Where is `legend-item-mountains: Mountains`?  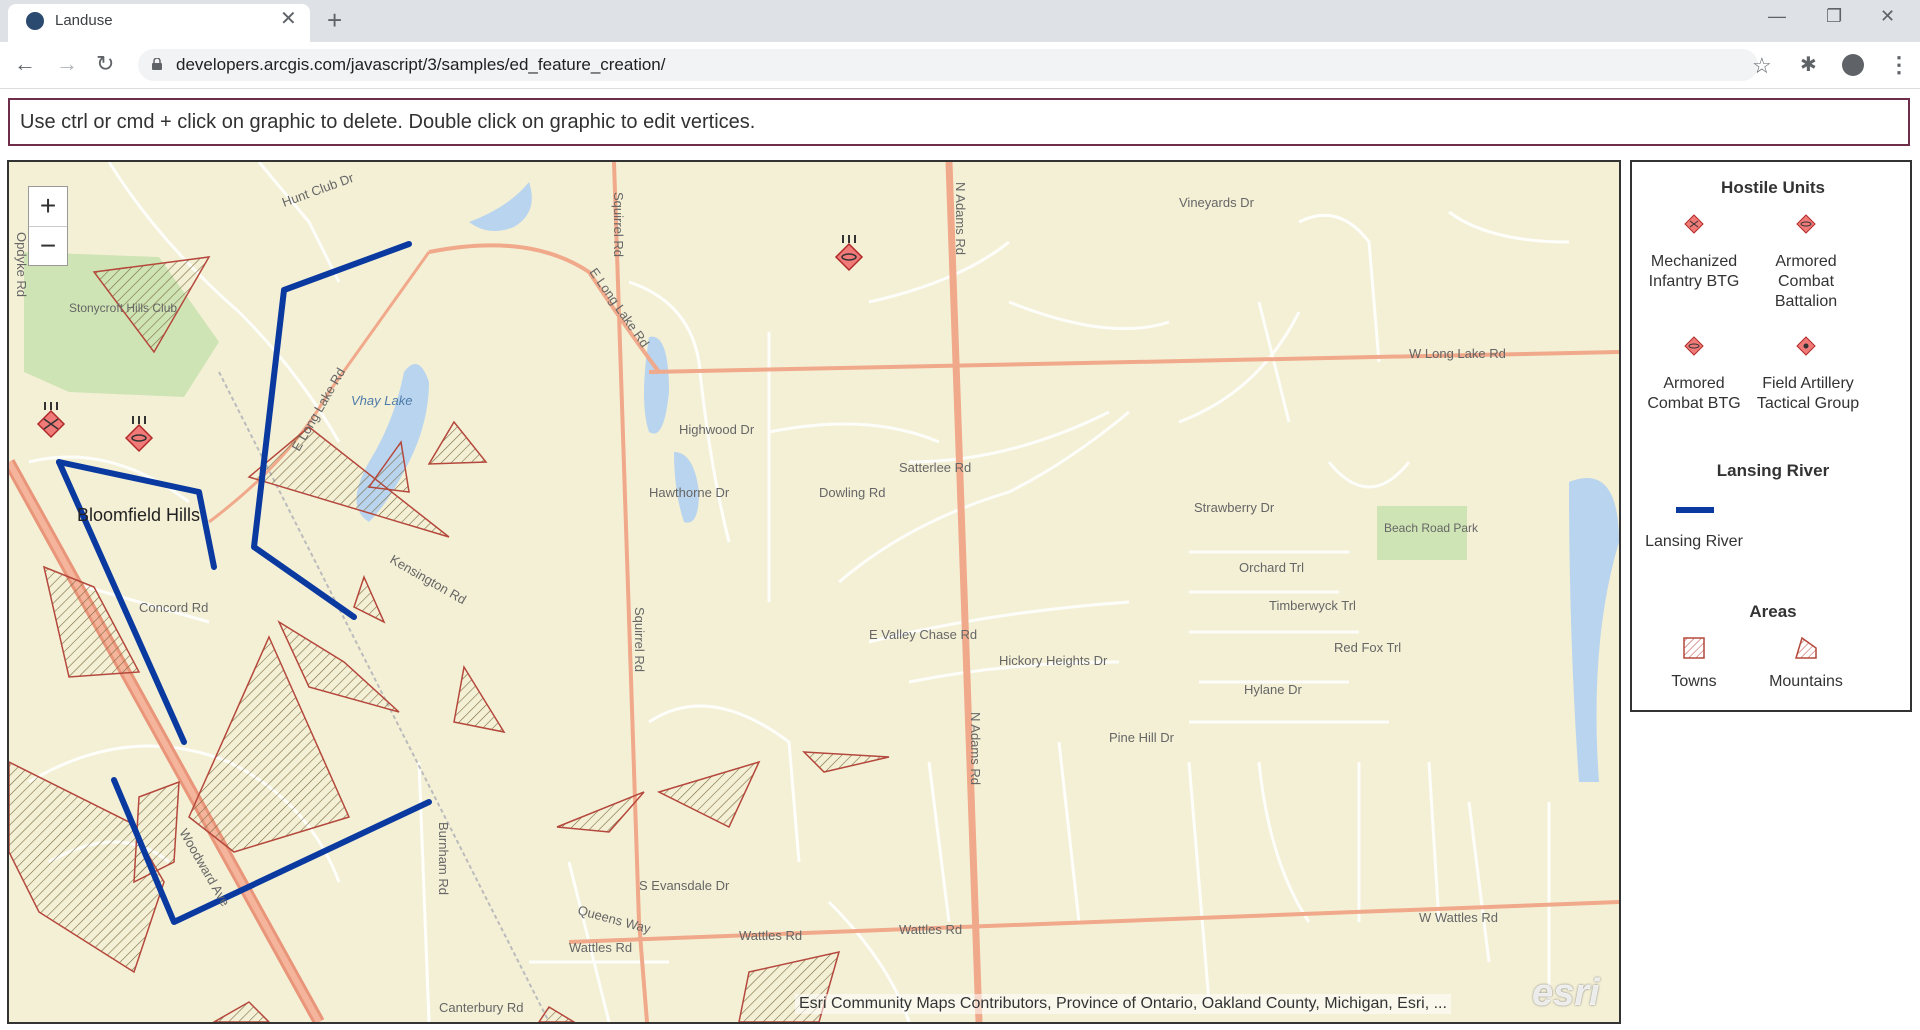
legend-item-mountains: Mountains is located at coordinates (1806, 681).